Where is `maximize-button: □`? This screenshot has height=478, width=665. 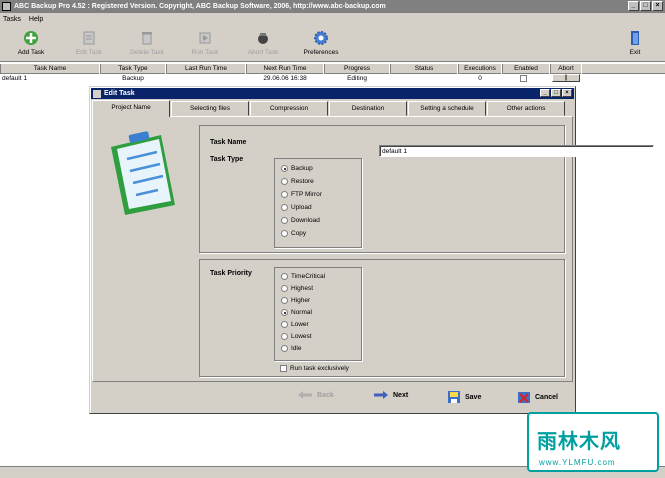 maximize-button: □ is located at coordinates (645, 6).